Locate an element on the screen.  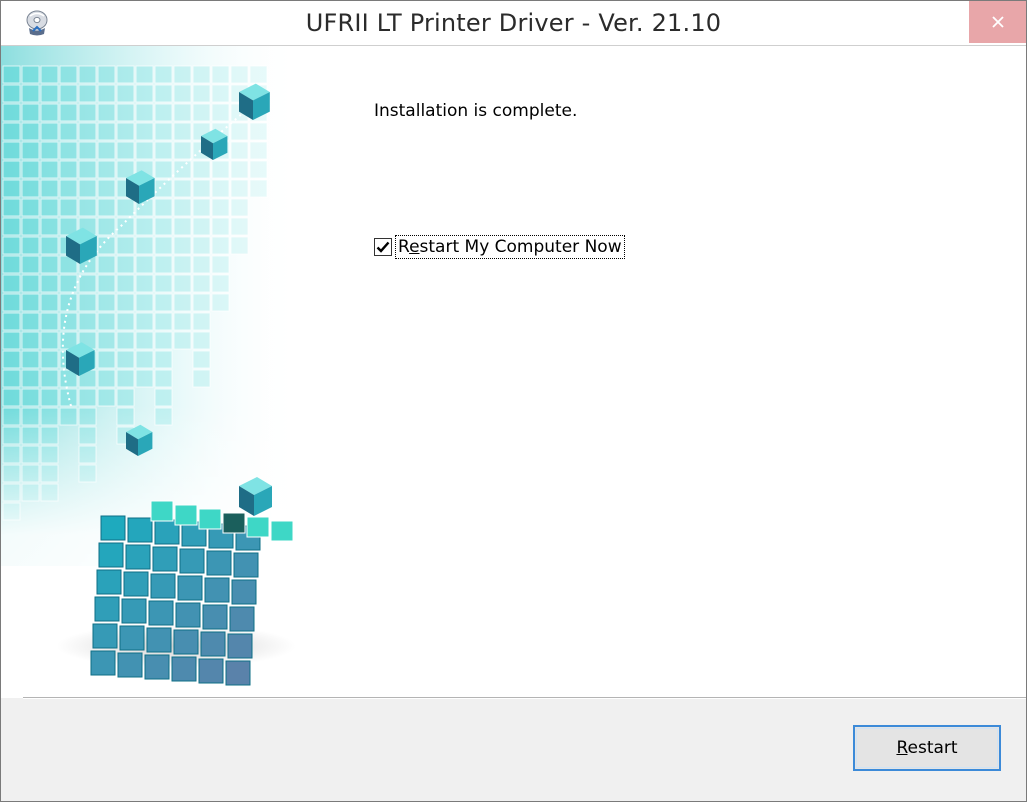
restart-button-focus-ring is located at coordinates (927, 748).